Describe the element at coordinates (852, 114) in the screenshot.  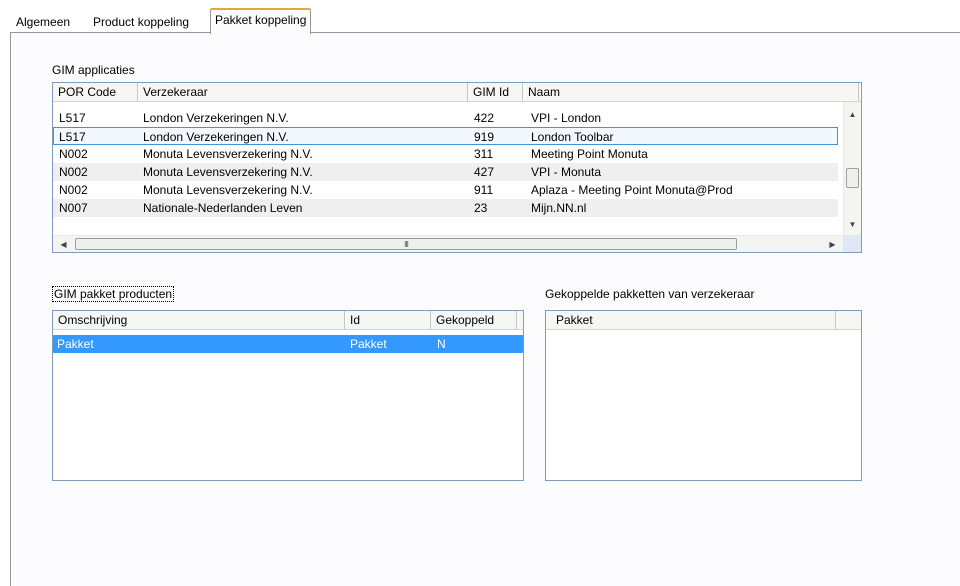
I see `scroll-up-arrow-icon: ▲` at that location.